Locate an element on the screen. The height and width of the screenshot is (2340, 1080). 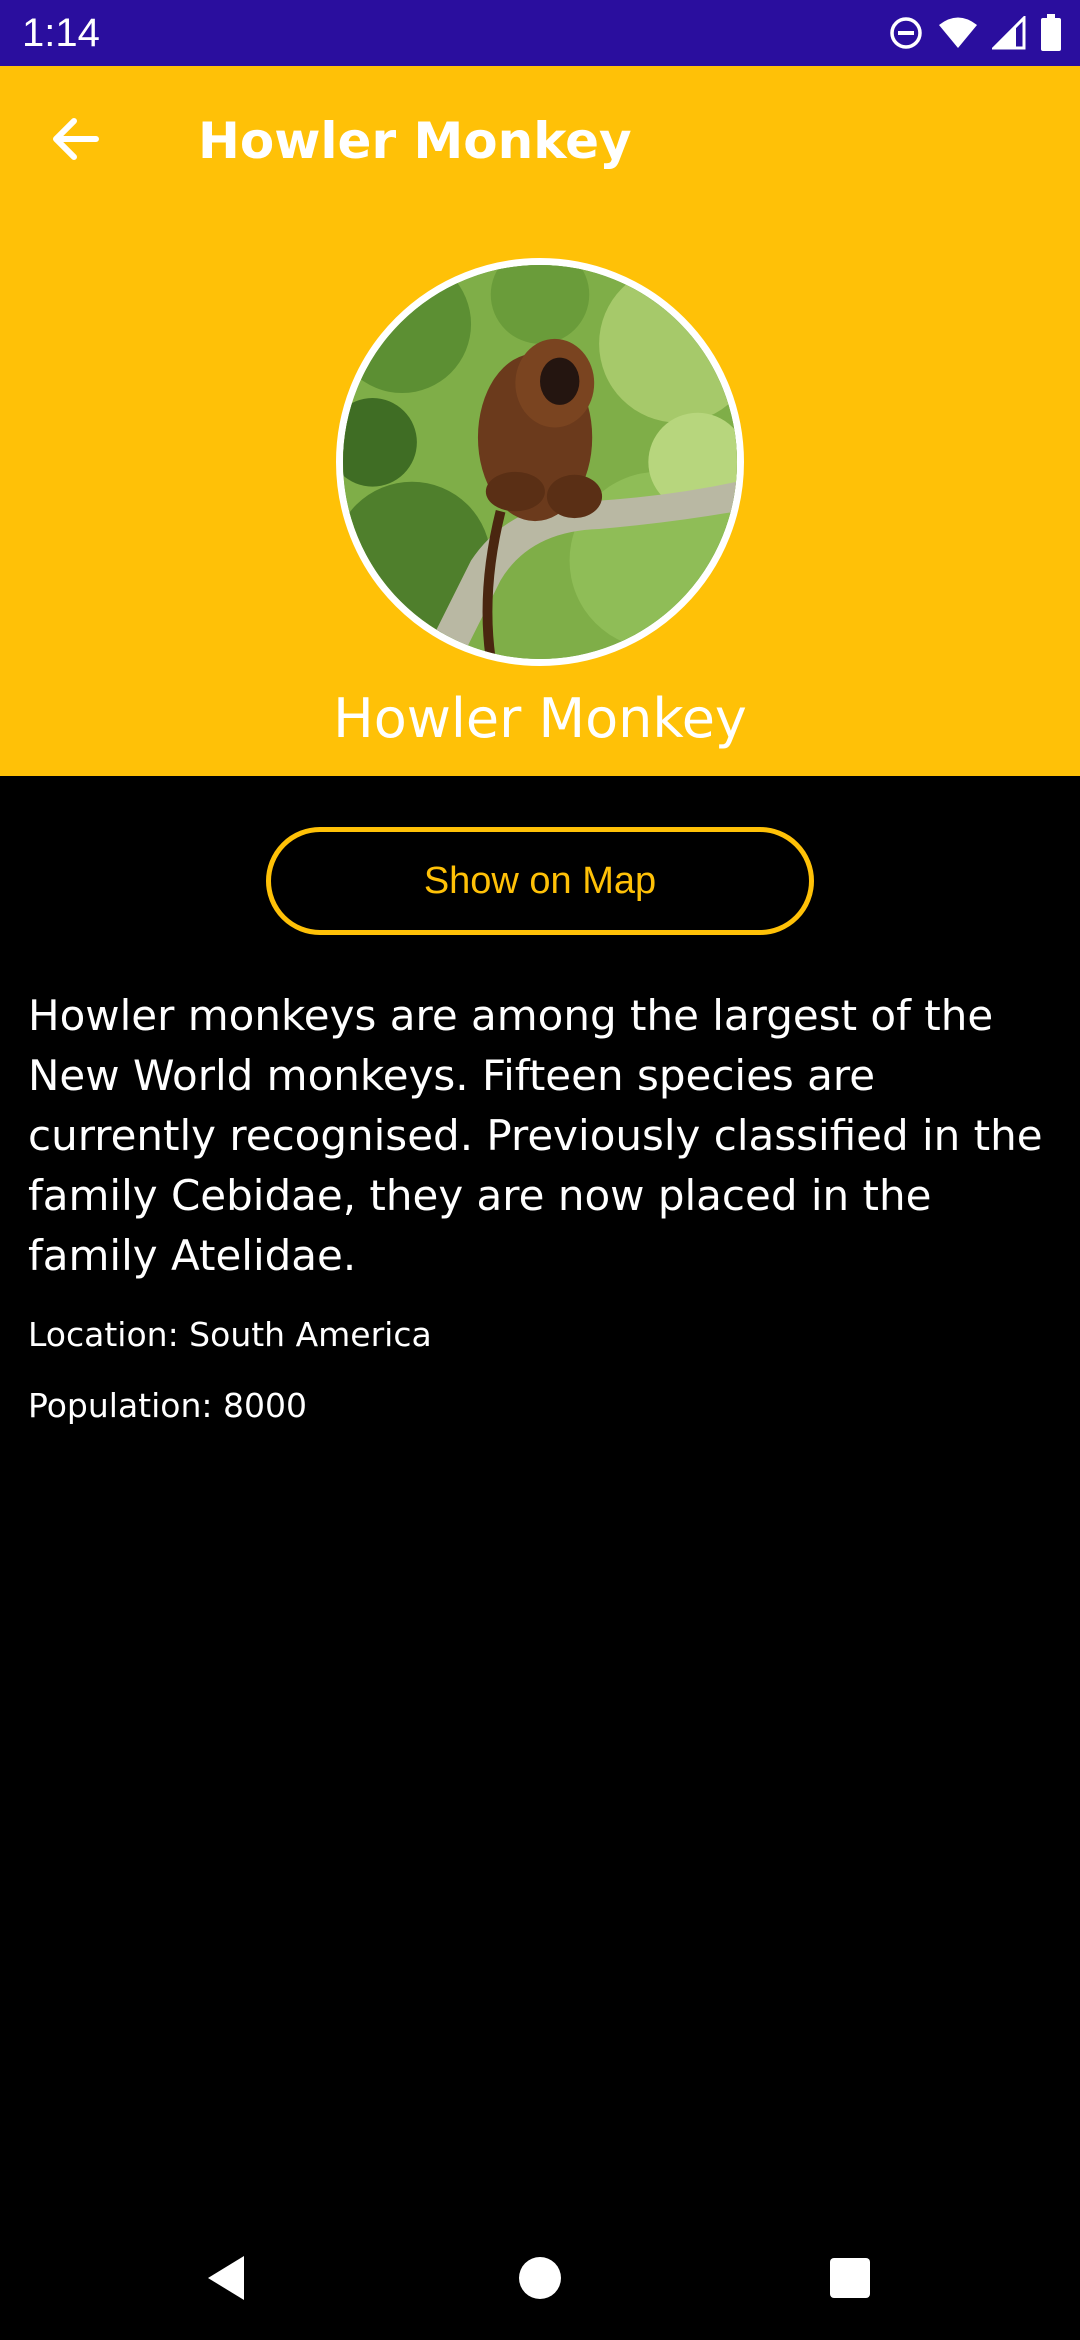
nav-recents-button is located at coordinates (850, 2280).